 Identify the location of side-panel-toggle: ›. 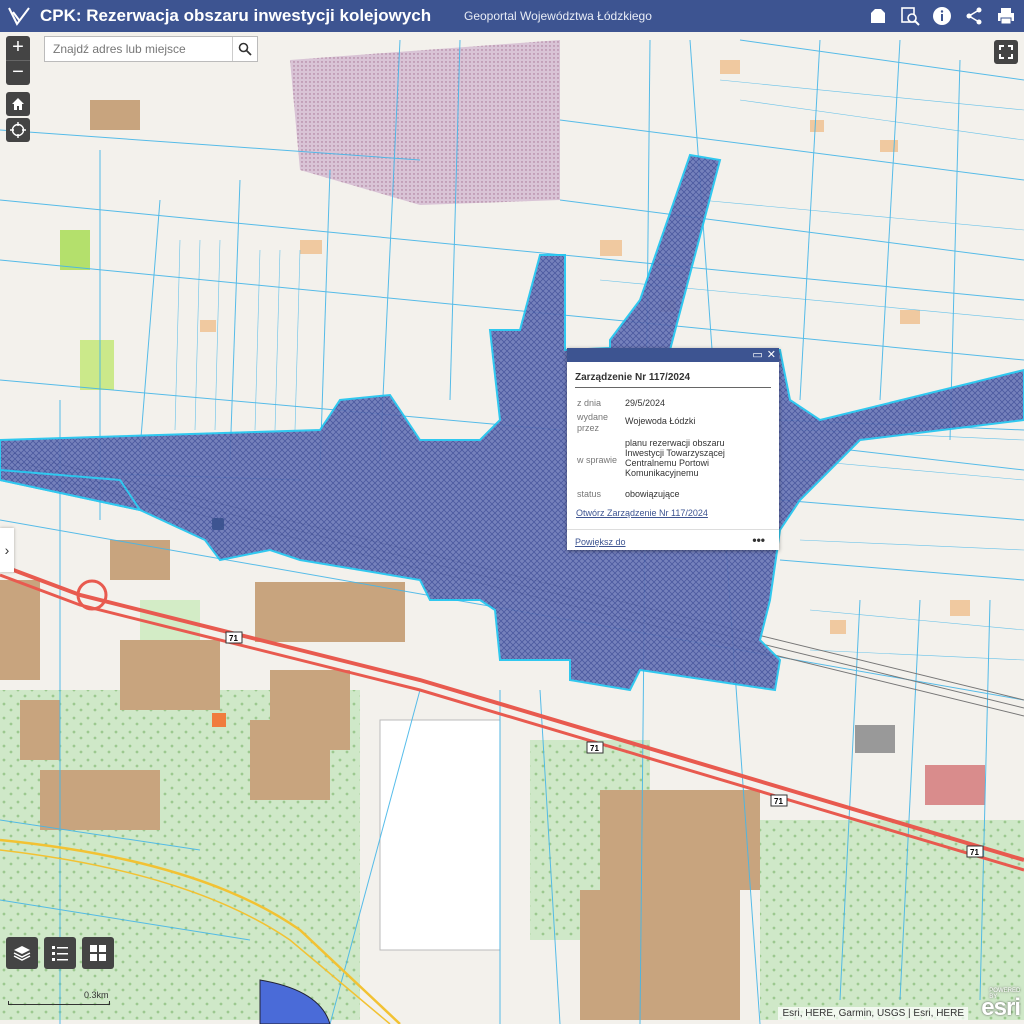
(7, 550).